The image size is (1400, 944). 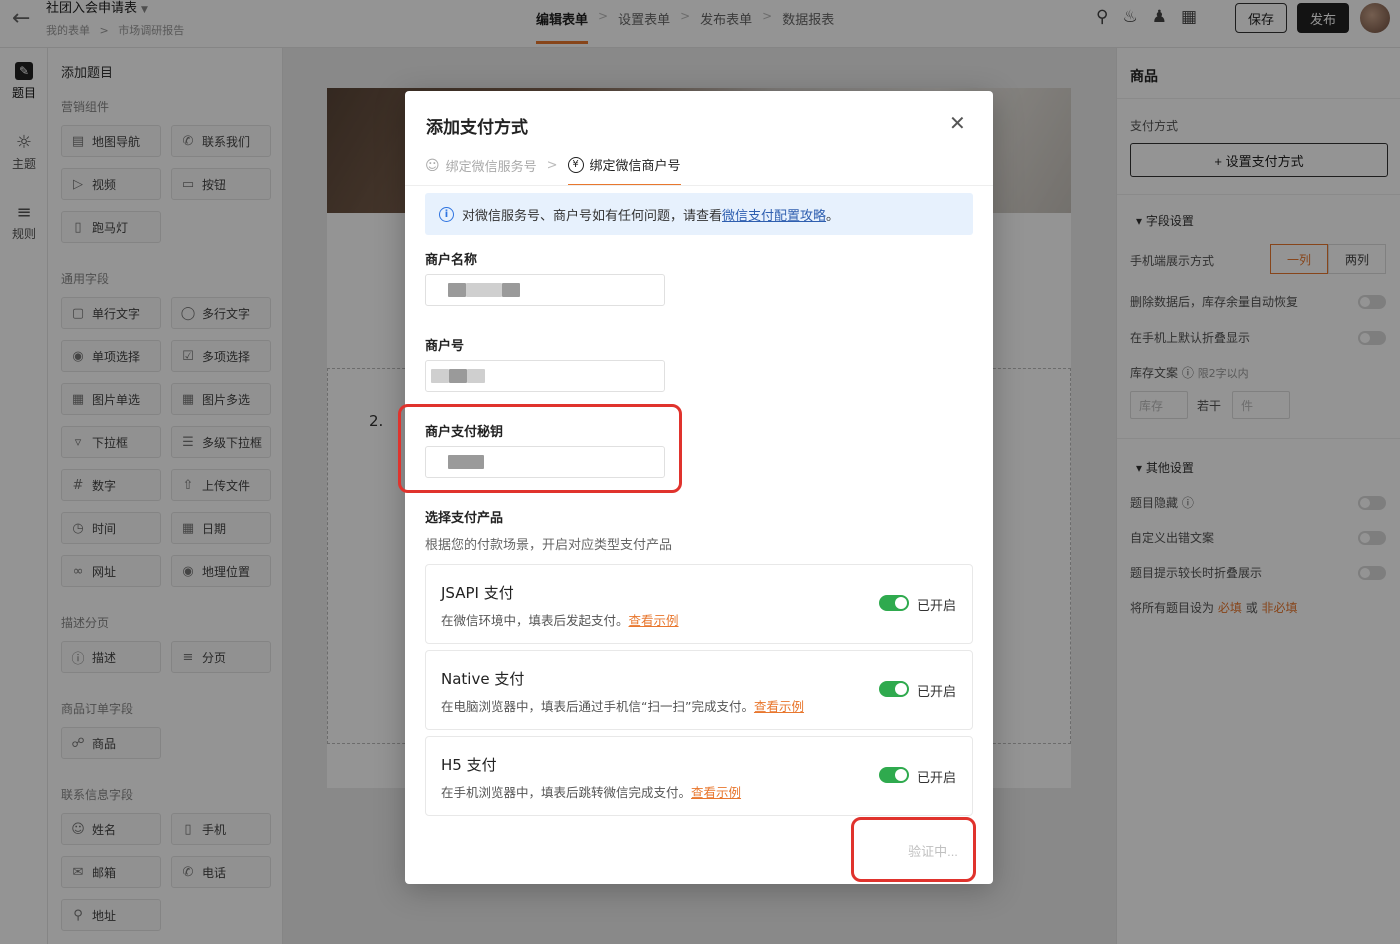 I want to click on product-desc: 在电脑浏览器中，填表后通过手机信“扫一扫”完成支付。查看示例, so click(x=622, y=706).